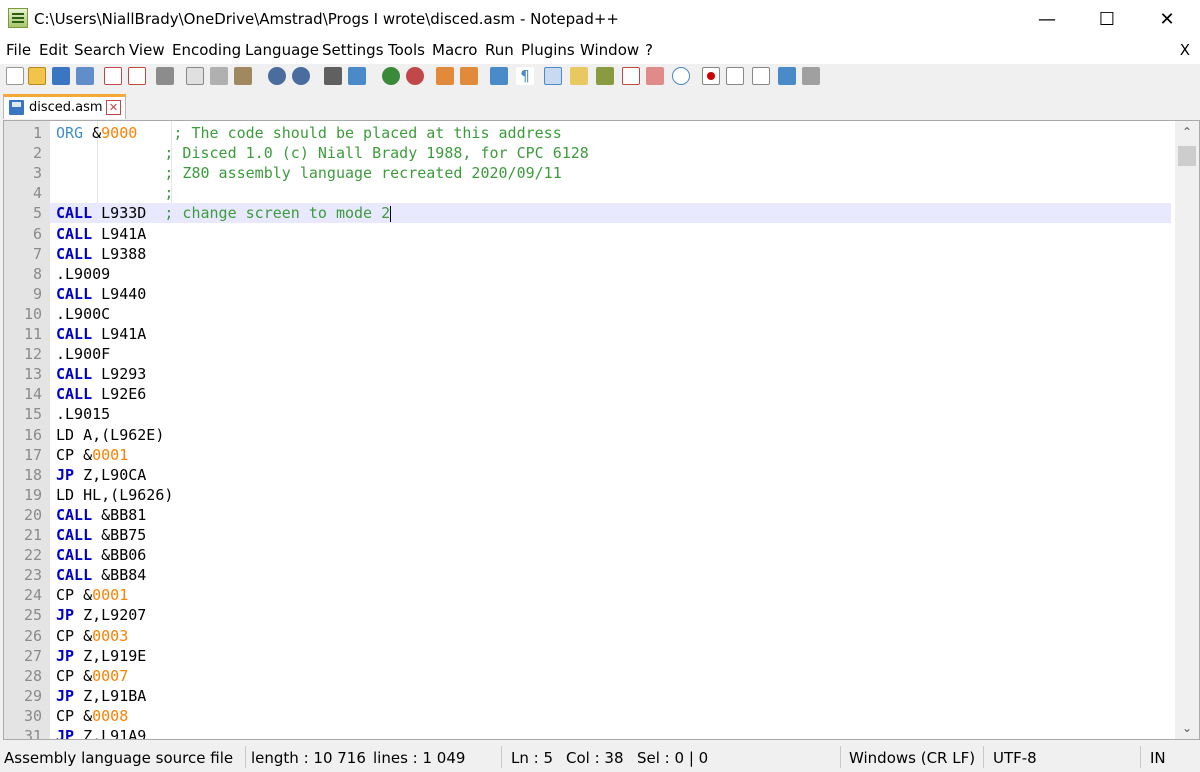 The image size is (1200, 772). Describe the element at coordinates (499, 50) in the screenshot. I see `menu-run: Run` at that location.